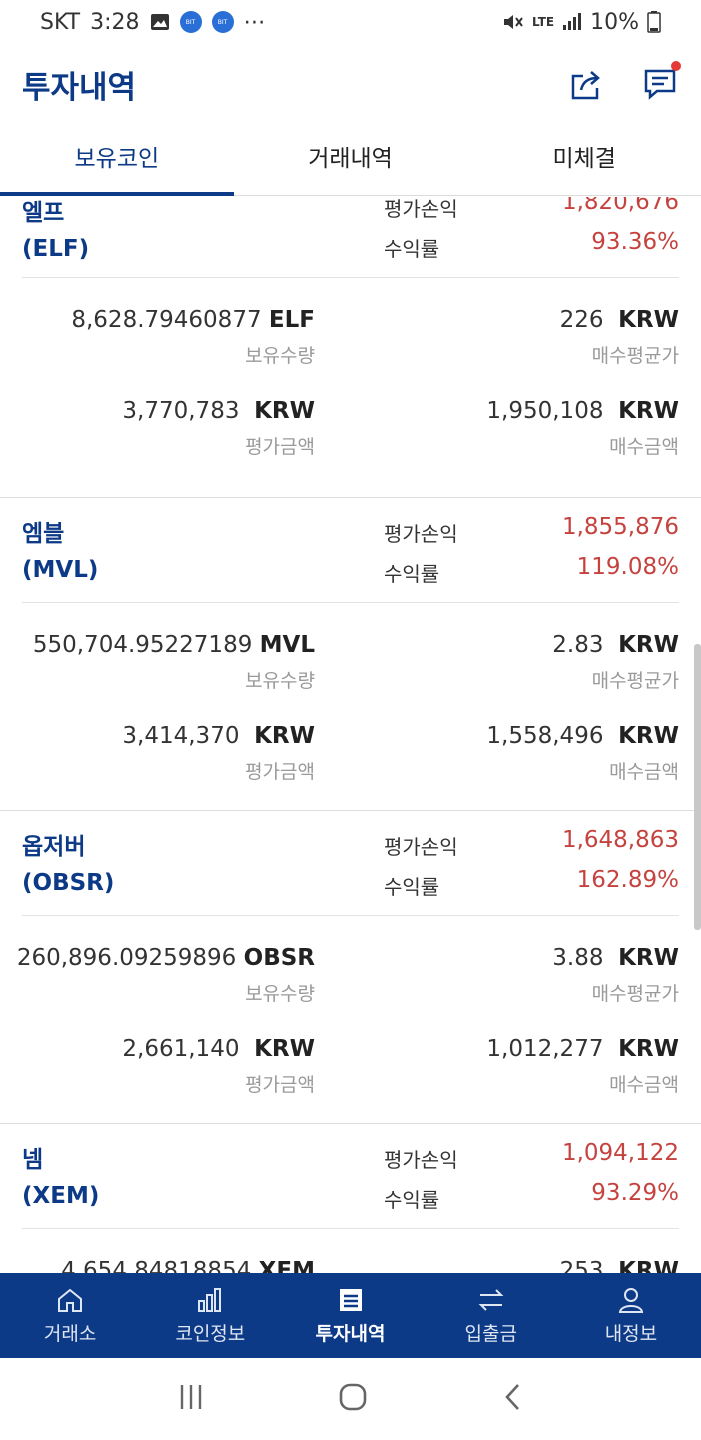  I want to click on eval-amount-value: 3,414,370, so click(181, 736).